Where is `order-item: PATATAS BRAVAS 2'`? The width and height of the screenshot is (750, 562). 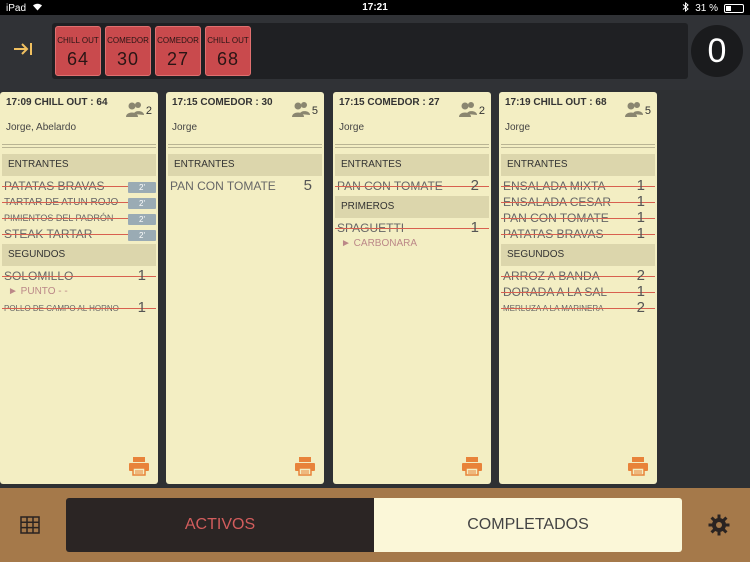
order-item: PATATAS BRAVAS 2' is located at coordinates (79, 186).